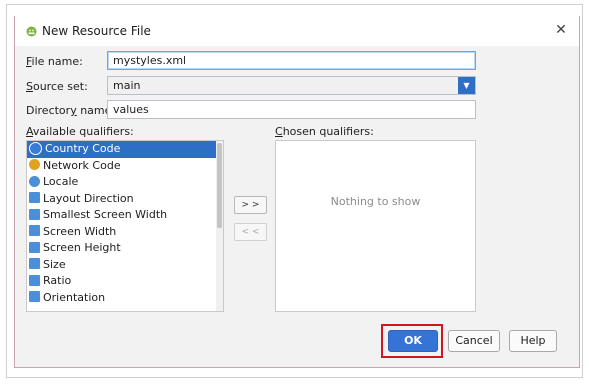 This screenshot has height=384, width=589. Describe the element at coordinates (291, 109) in the screenshot. I see `directory-name-input: values` at that location.